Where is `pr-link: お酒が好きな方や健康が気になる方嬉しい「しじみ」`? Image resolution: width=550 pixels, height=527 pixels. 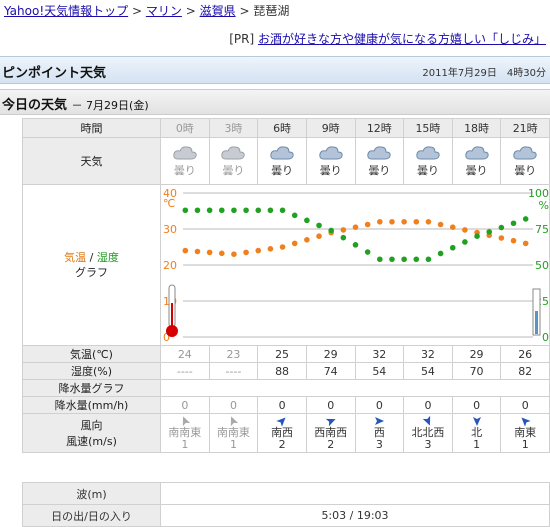 pr-link: お酒が好きな方や健康が気になる方嬉しい「しじみ」 is located at coordinates (402, 39).